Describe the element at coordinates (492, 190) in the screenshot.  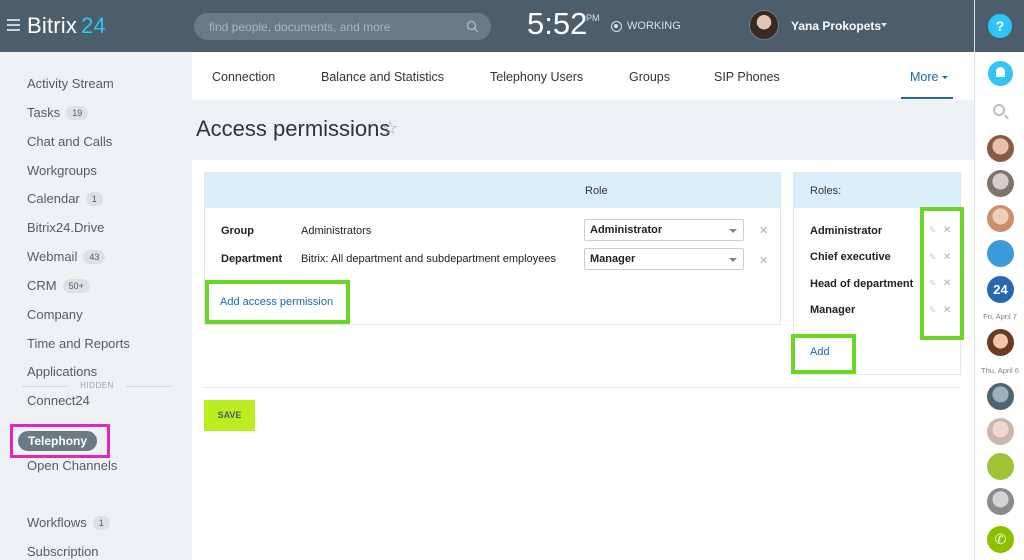
I see `permissions-table-header: Role` at that location.